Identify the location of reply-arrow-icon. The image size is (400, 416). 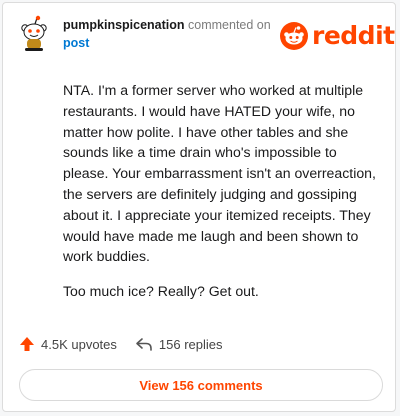
(144, 344).